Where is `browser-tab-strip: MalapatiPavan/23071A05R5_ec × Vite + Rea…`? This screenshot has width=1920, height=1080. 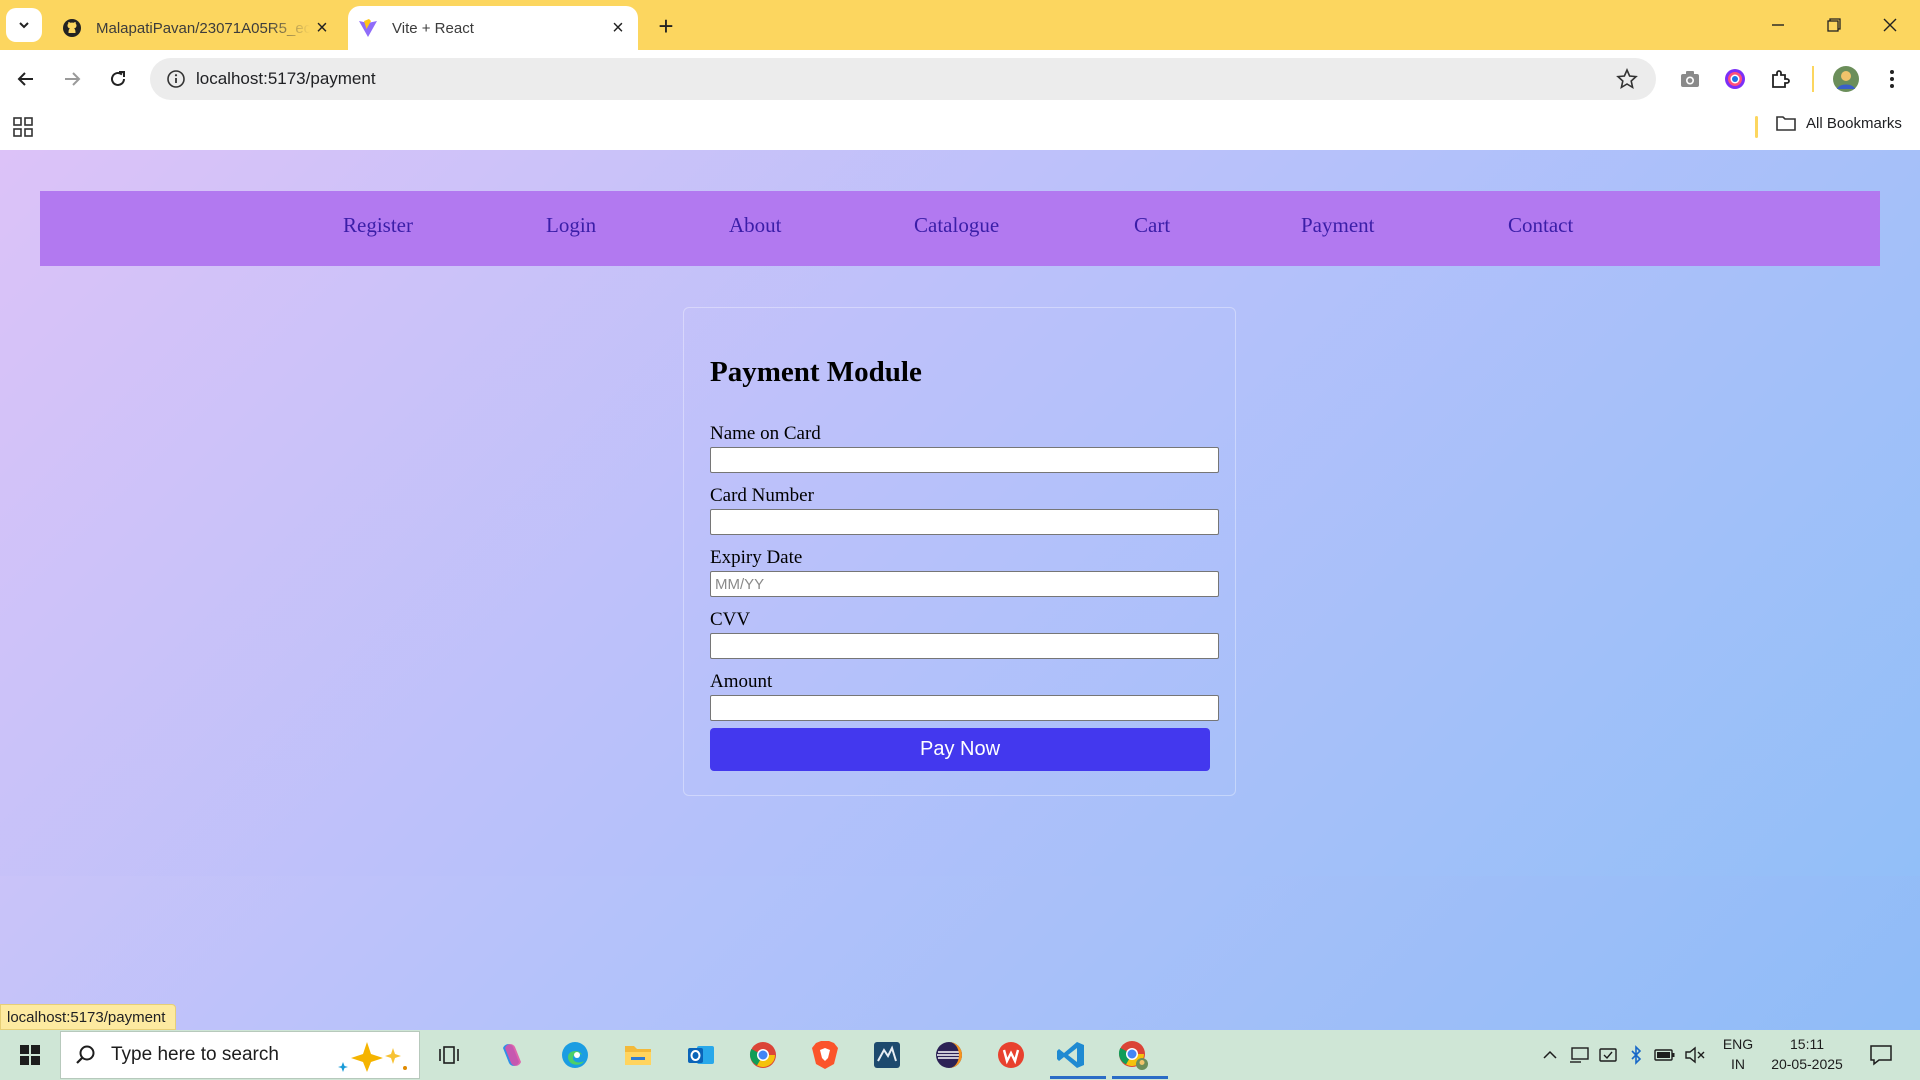 browser-tab-strip: MalapatiPavan/23071A05R5_ec × Vite + Rea… is located at coordinates (960, 25).